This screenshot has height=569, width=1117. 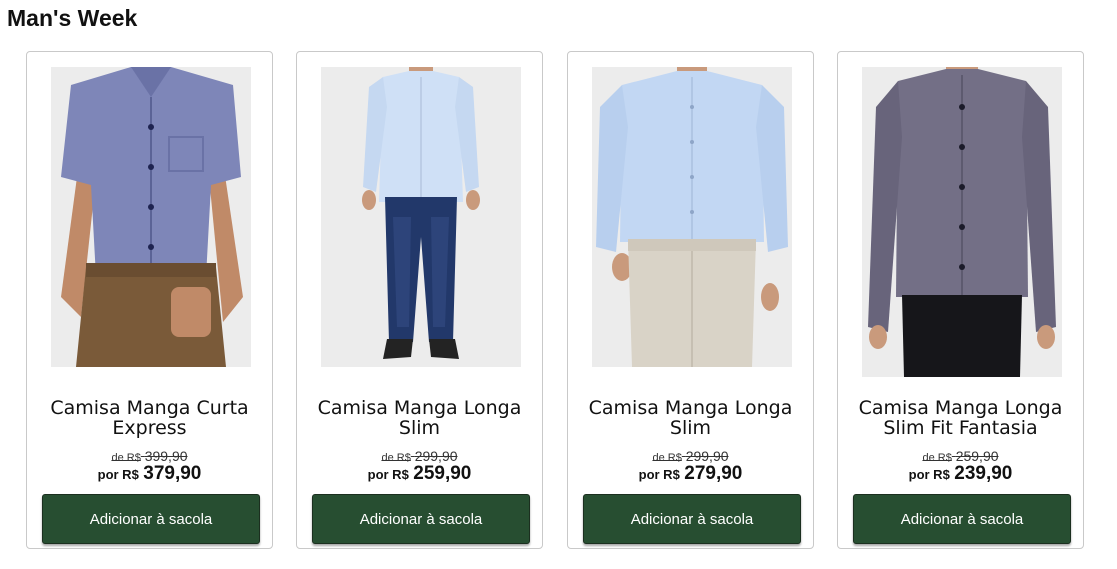 I want to click on product-name: Camisa Manga Longa Slim Fit Fantasia, so click(x=960, y=418).